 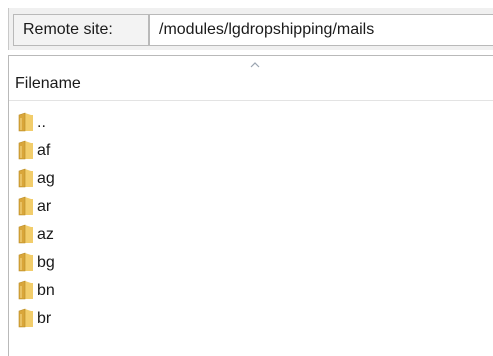 What do you see at coordinates (251, 291) in the screenshot?
I see `file-row: bn` at bounding box center [251, 291].